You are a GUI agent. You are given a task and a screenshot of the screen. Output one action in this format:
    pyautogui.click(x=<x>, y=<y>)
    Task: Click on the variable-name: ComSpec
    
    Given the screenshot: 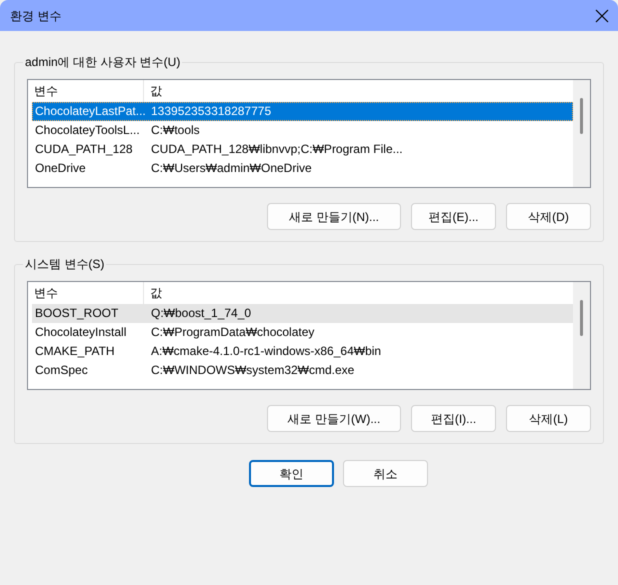 What is the action you would take?
    pyautogui.click(x=61, y=370)
    